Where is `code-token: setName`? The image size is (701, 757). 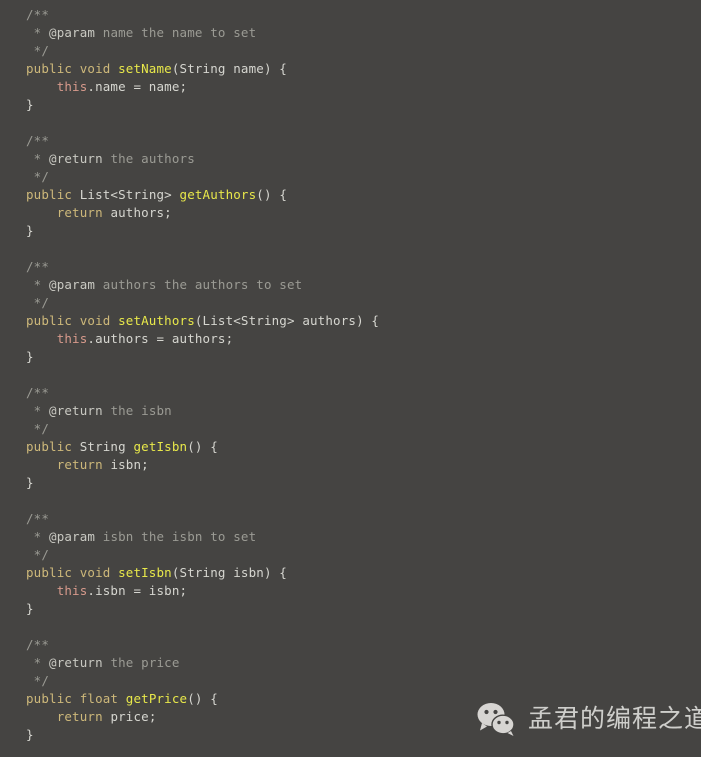
code-token: setName is located at coordinates (145, 68).